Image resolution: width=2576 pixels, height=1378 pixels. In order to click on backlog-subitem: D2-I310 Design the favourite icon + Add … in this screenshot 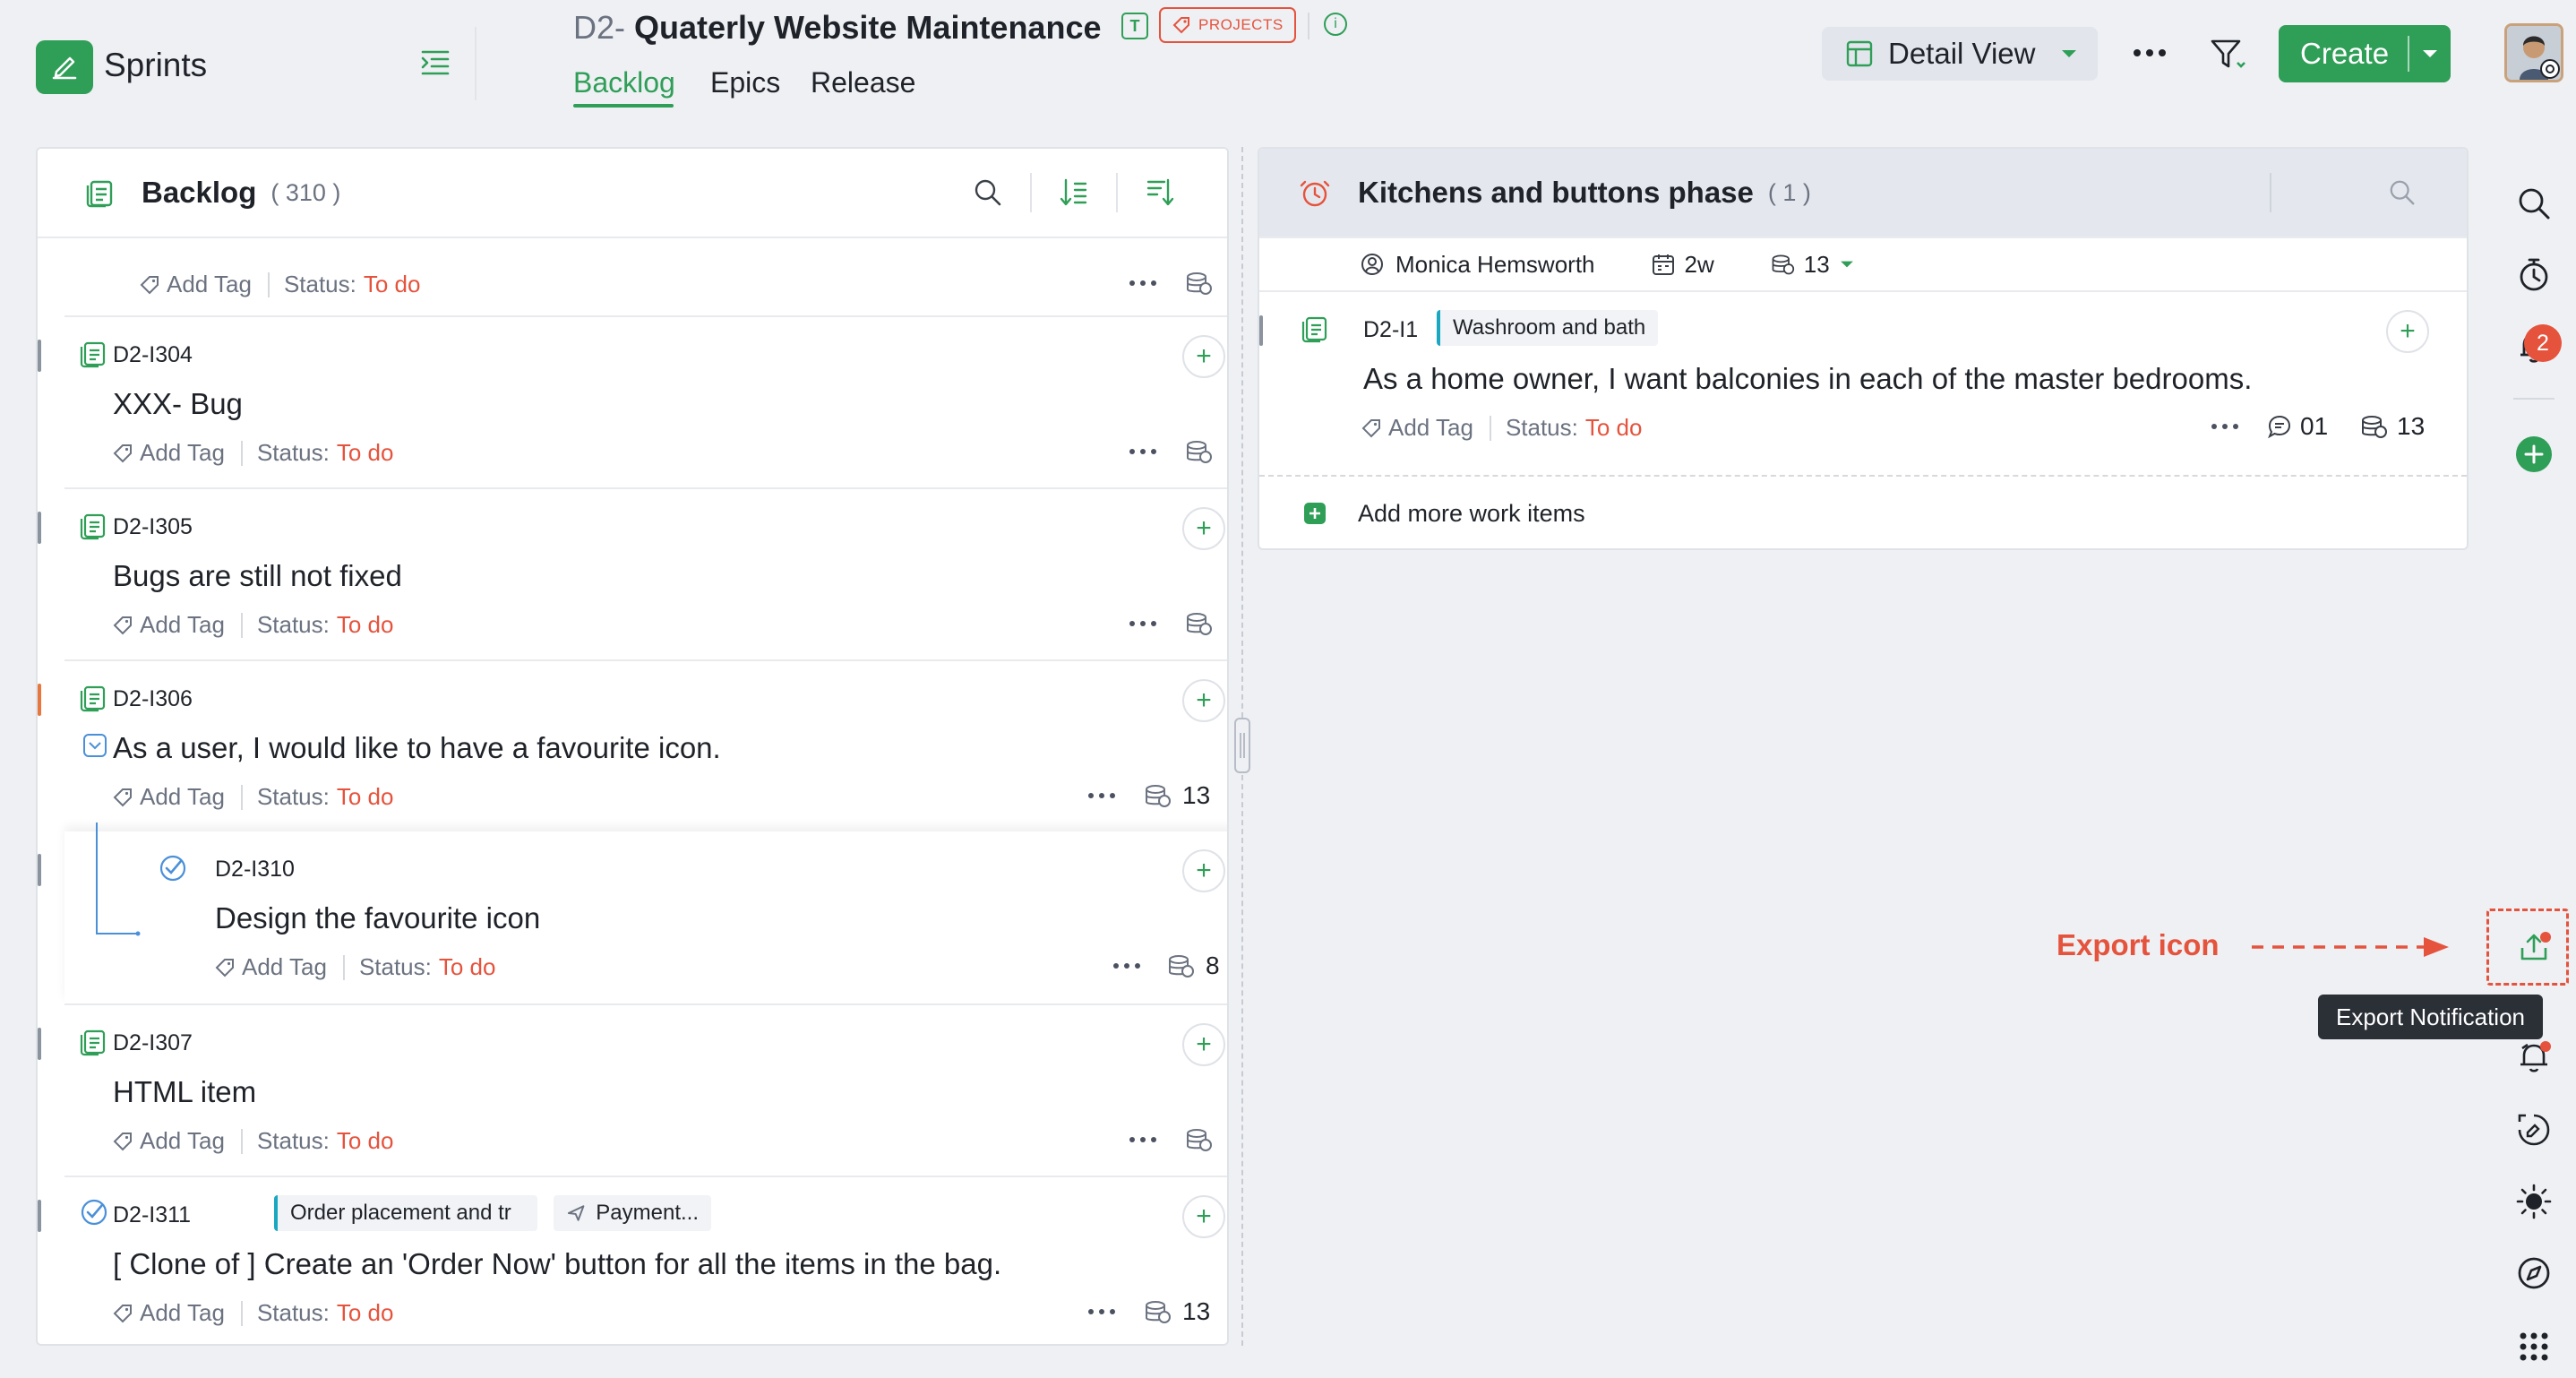, I will do `click(632, 912)`.